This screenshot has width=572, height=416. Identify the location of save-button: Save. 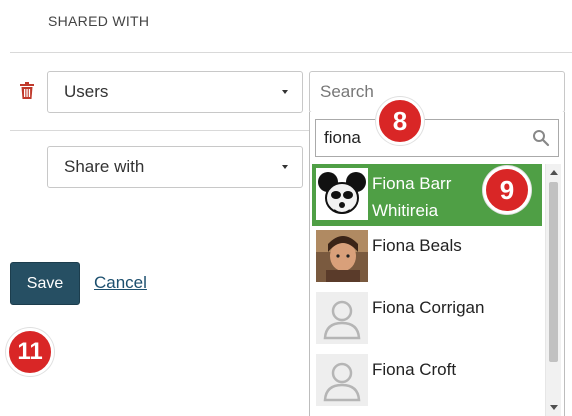
(45, 283).